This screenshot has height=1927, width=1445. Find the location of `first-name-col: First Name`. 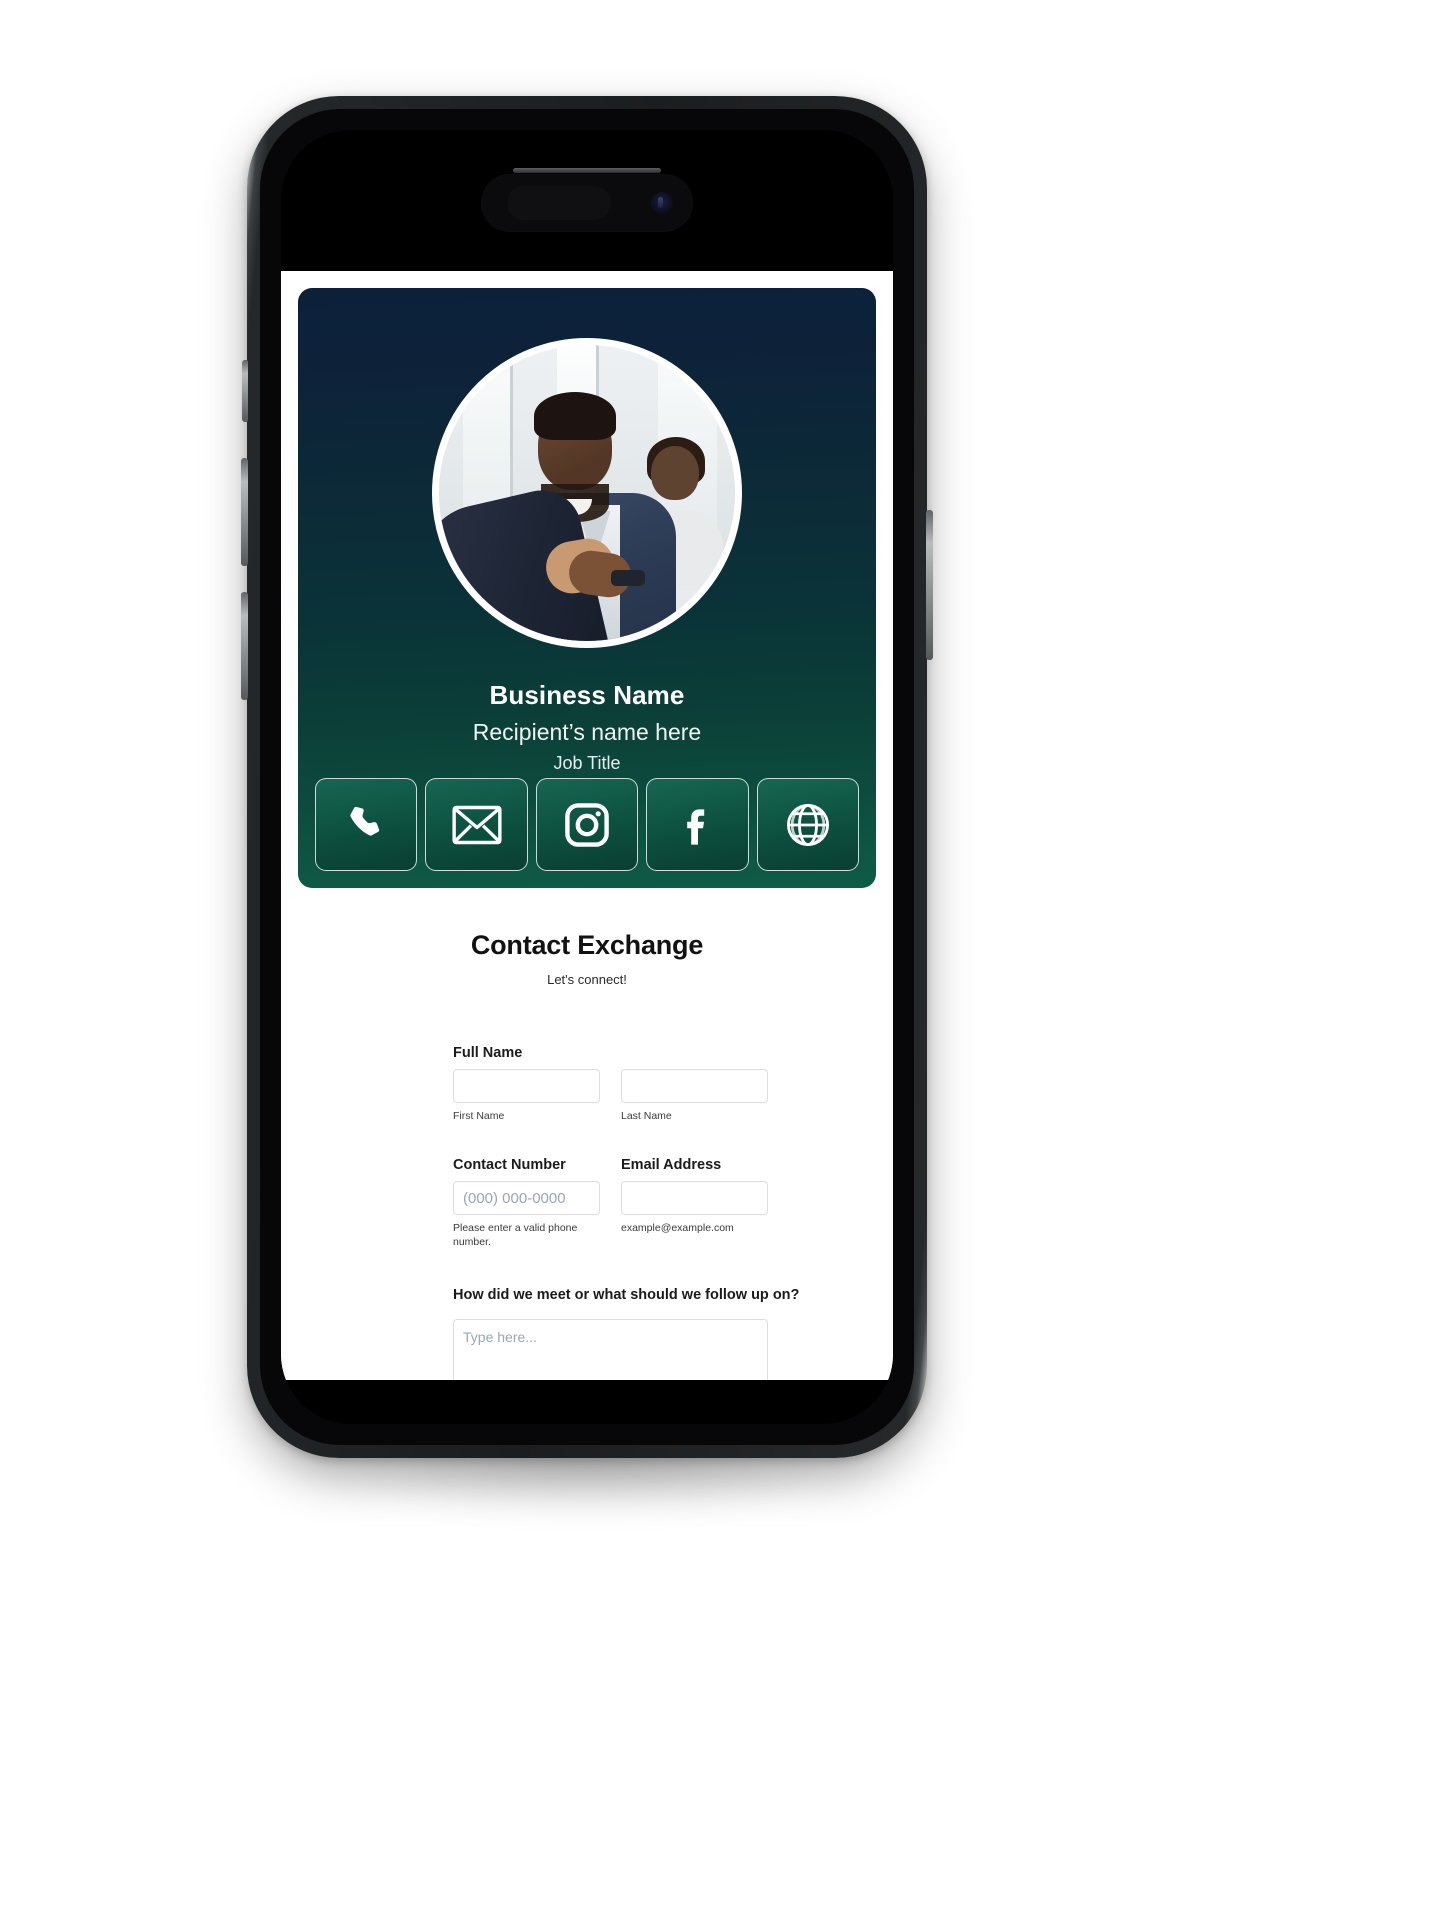

first-name-col: First Name is located at coordinates (526, 1096).